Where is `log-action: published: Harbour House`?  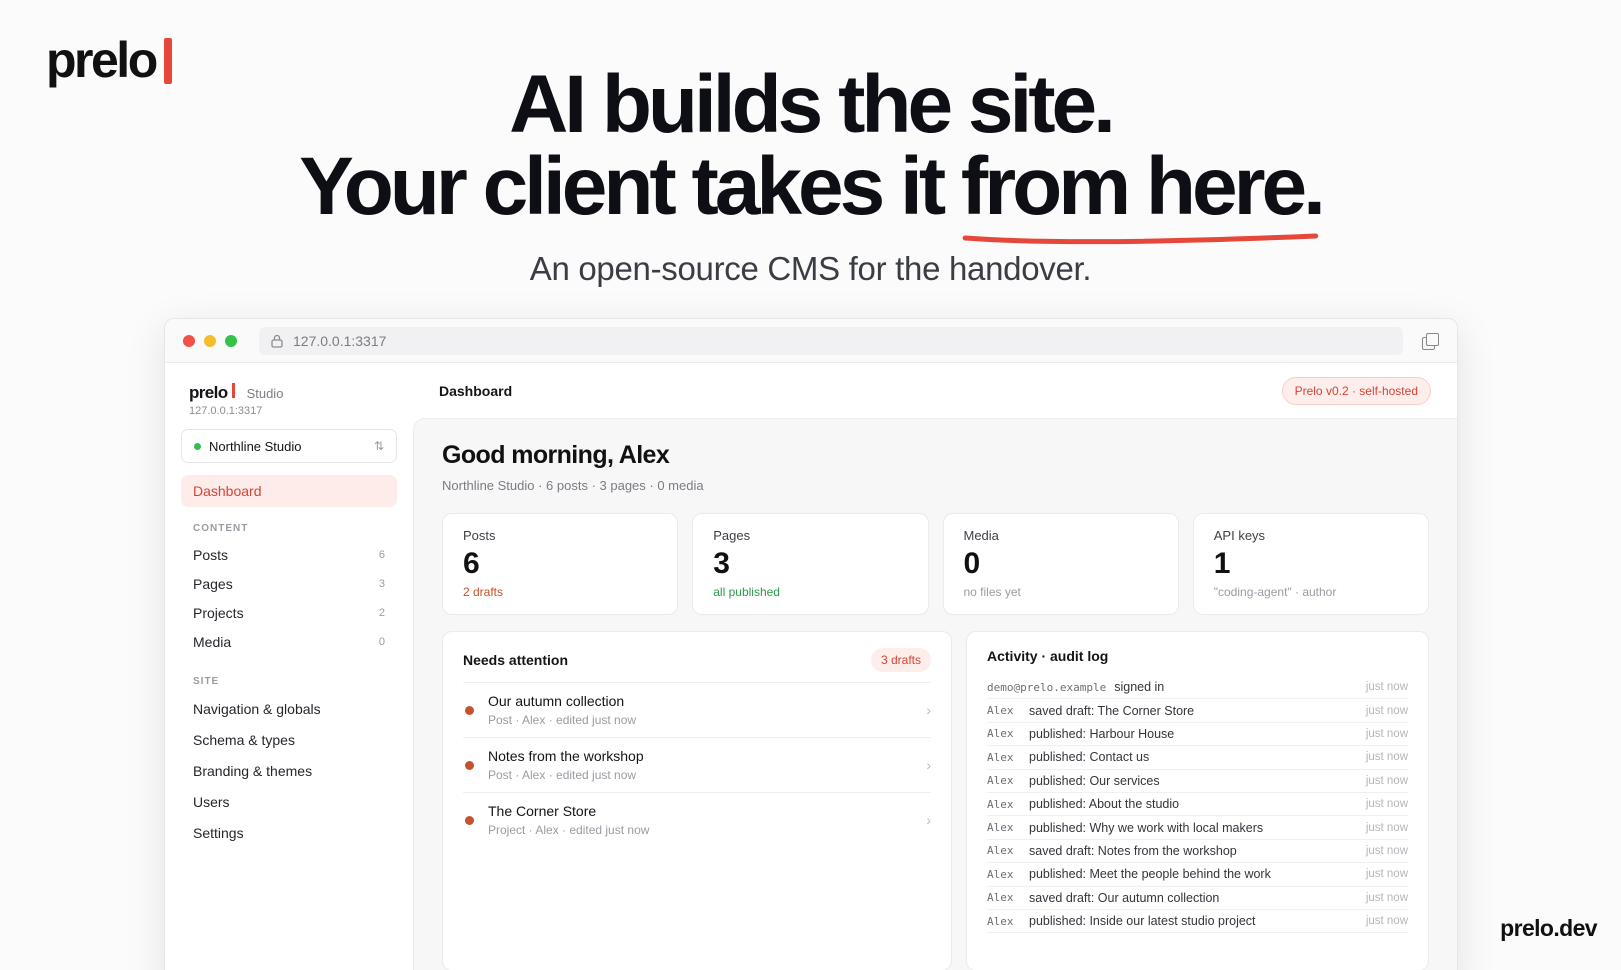
log-action: published: Harbour House is located at coordinates (1102, 733).